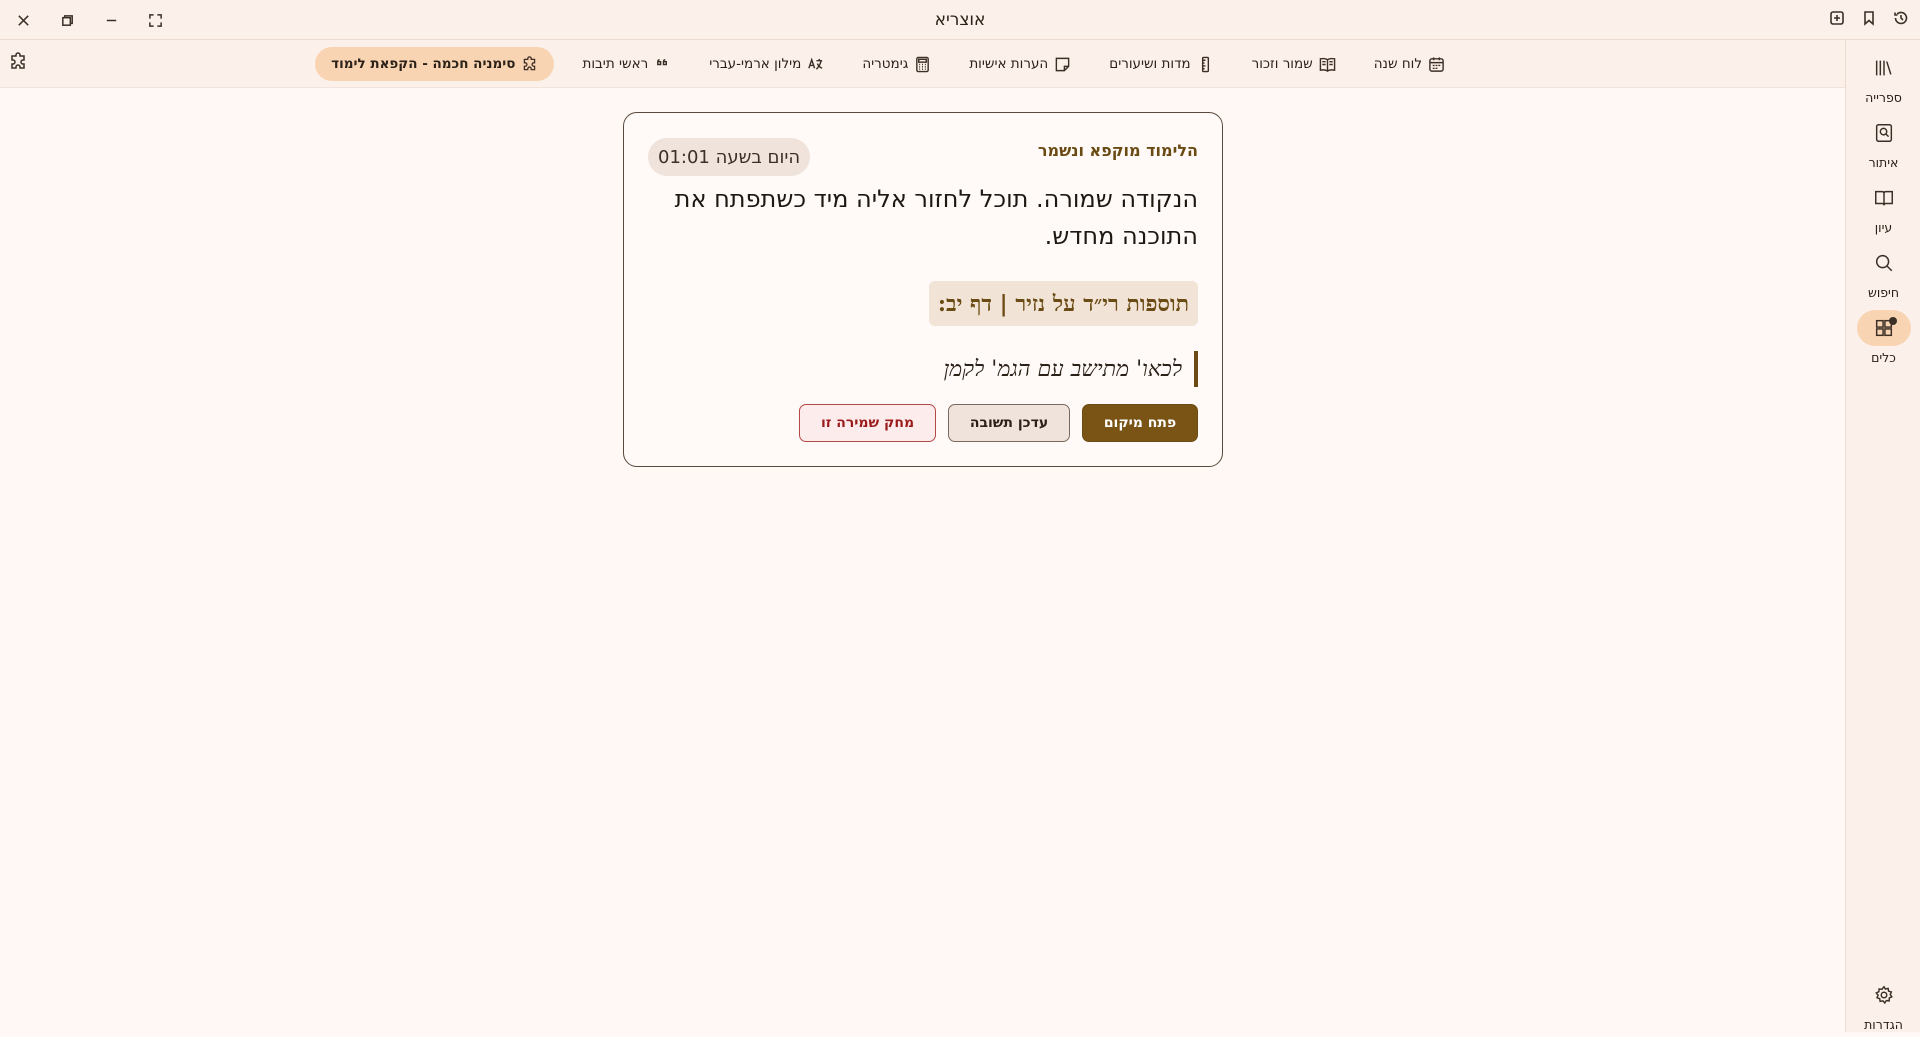 The image size is (1920, 1037). I want to click on sidebar-item-locate: איתור, so click(1883, 145).